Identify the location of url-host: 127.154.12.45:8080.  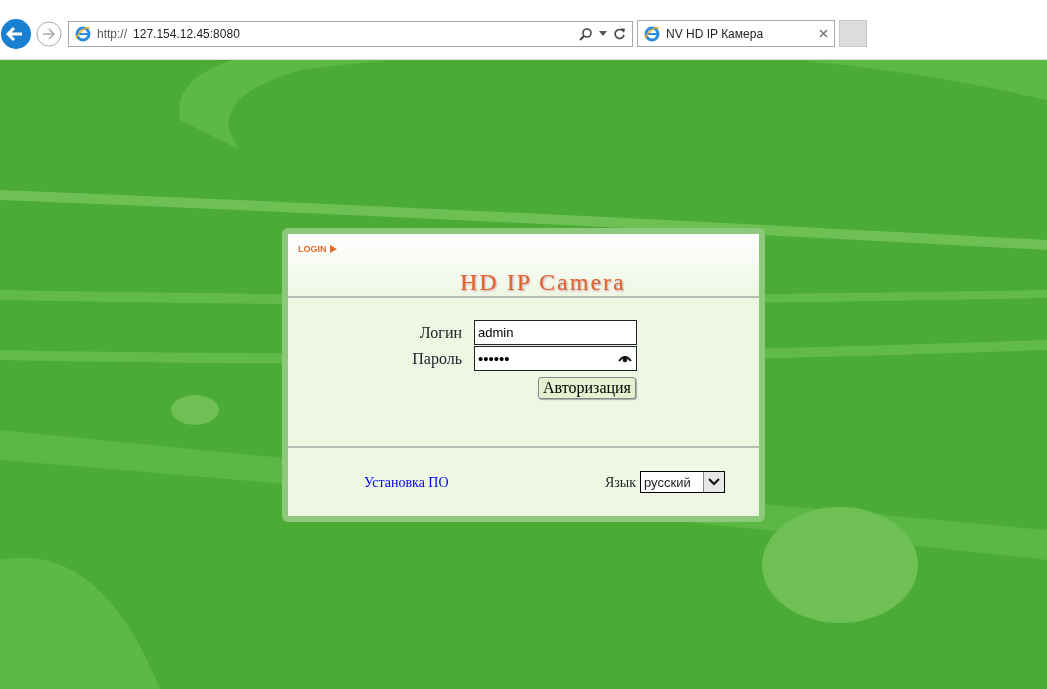
(186, 34).